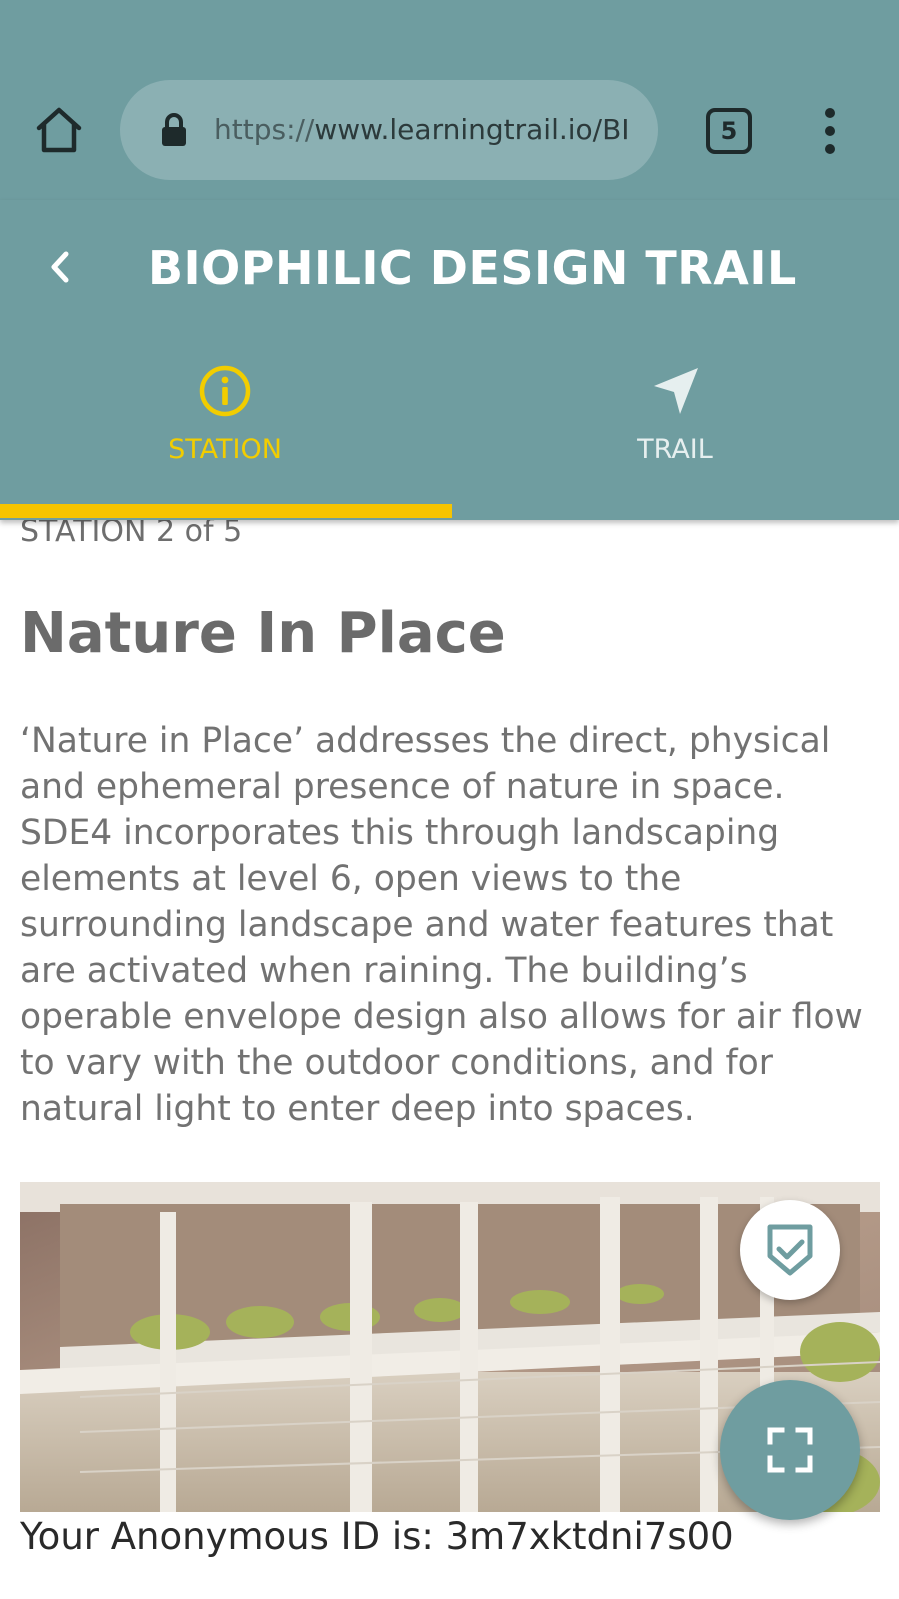 The width and height of the screenshot is (899, 1599). Describe the element at coordinates (472, 129) in the screenshot. I see `url-host: www.learningtrail.io/BI` at that location.